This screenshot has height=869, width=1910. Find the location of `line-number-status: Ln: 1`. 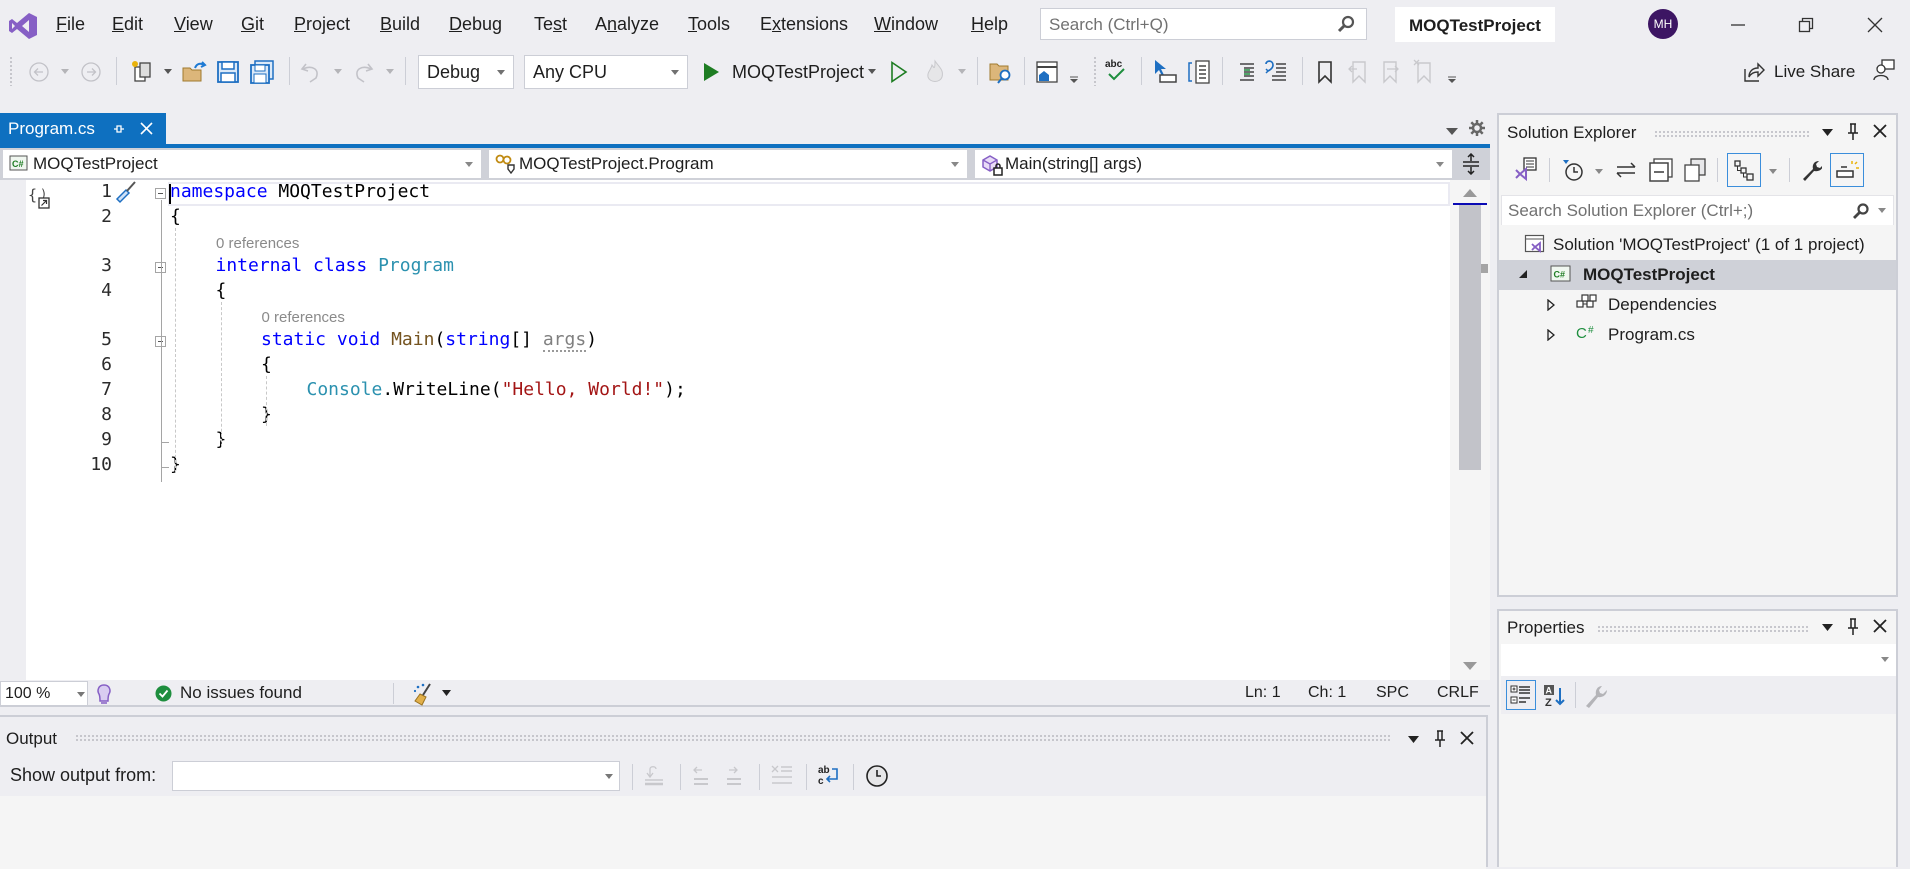

line-number-status: Ln: 1 is located at coordinates (1263, 693).